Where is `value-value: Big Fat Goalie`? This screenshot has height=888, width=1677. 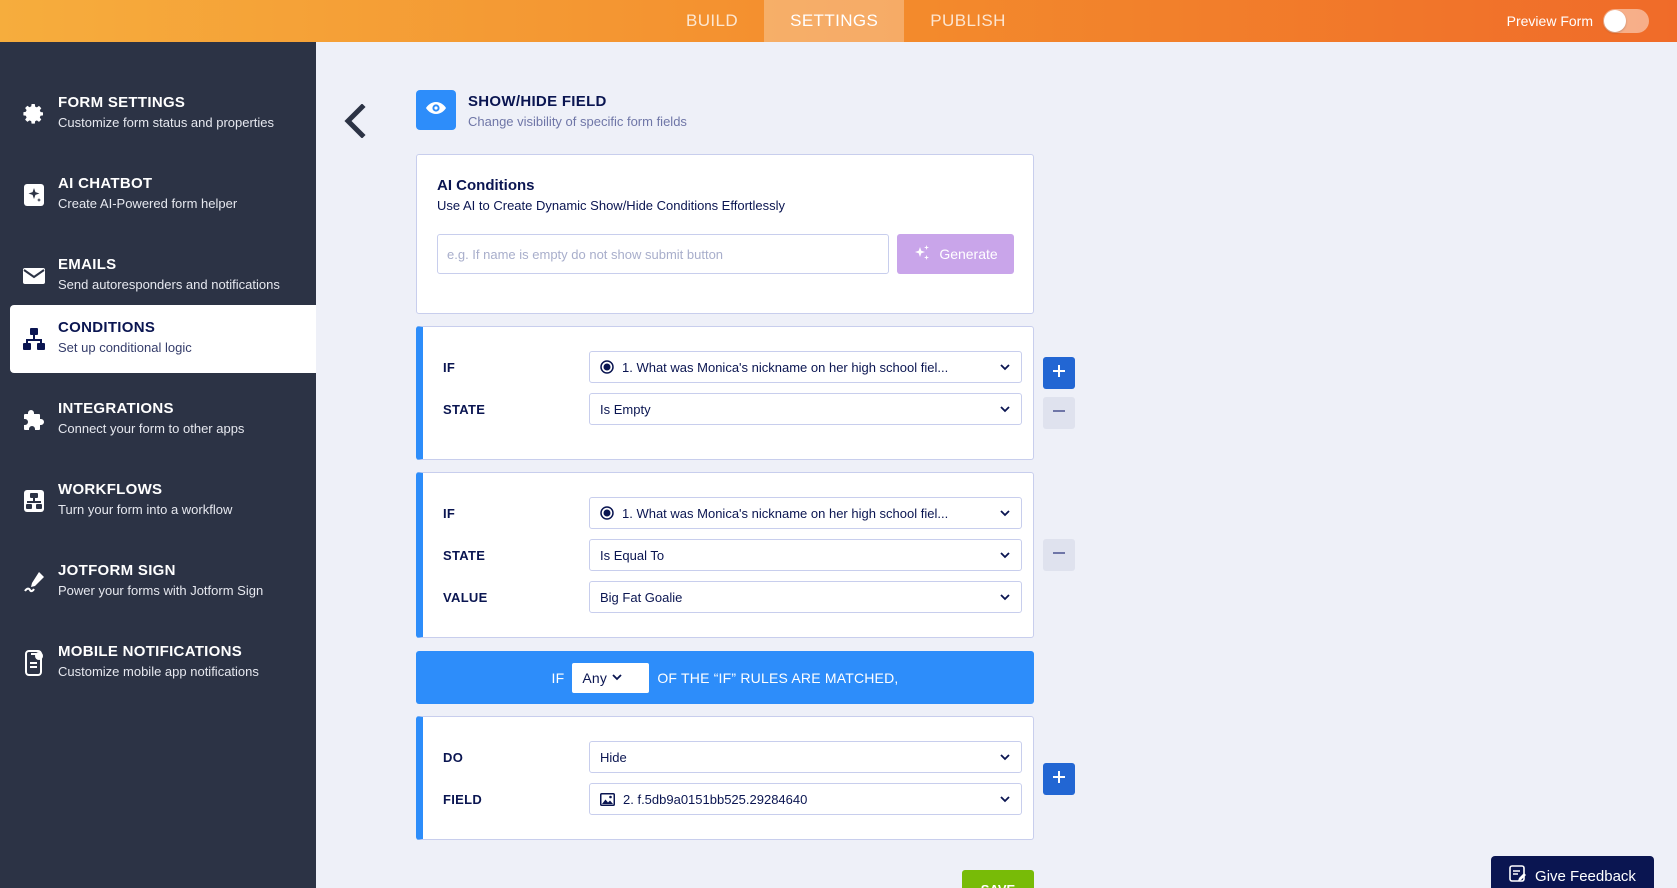
value-value: Big Fat Goalie is located at coordinates (641, 597).